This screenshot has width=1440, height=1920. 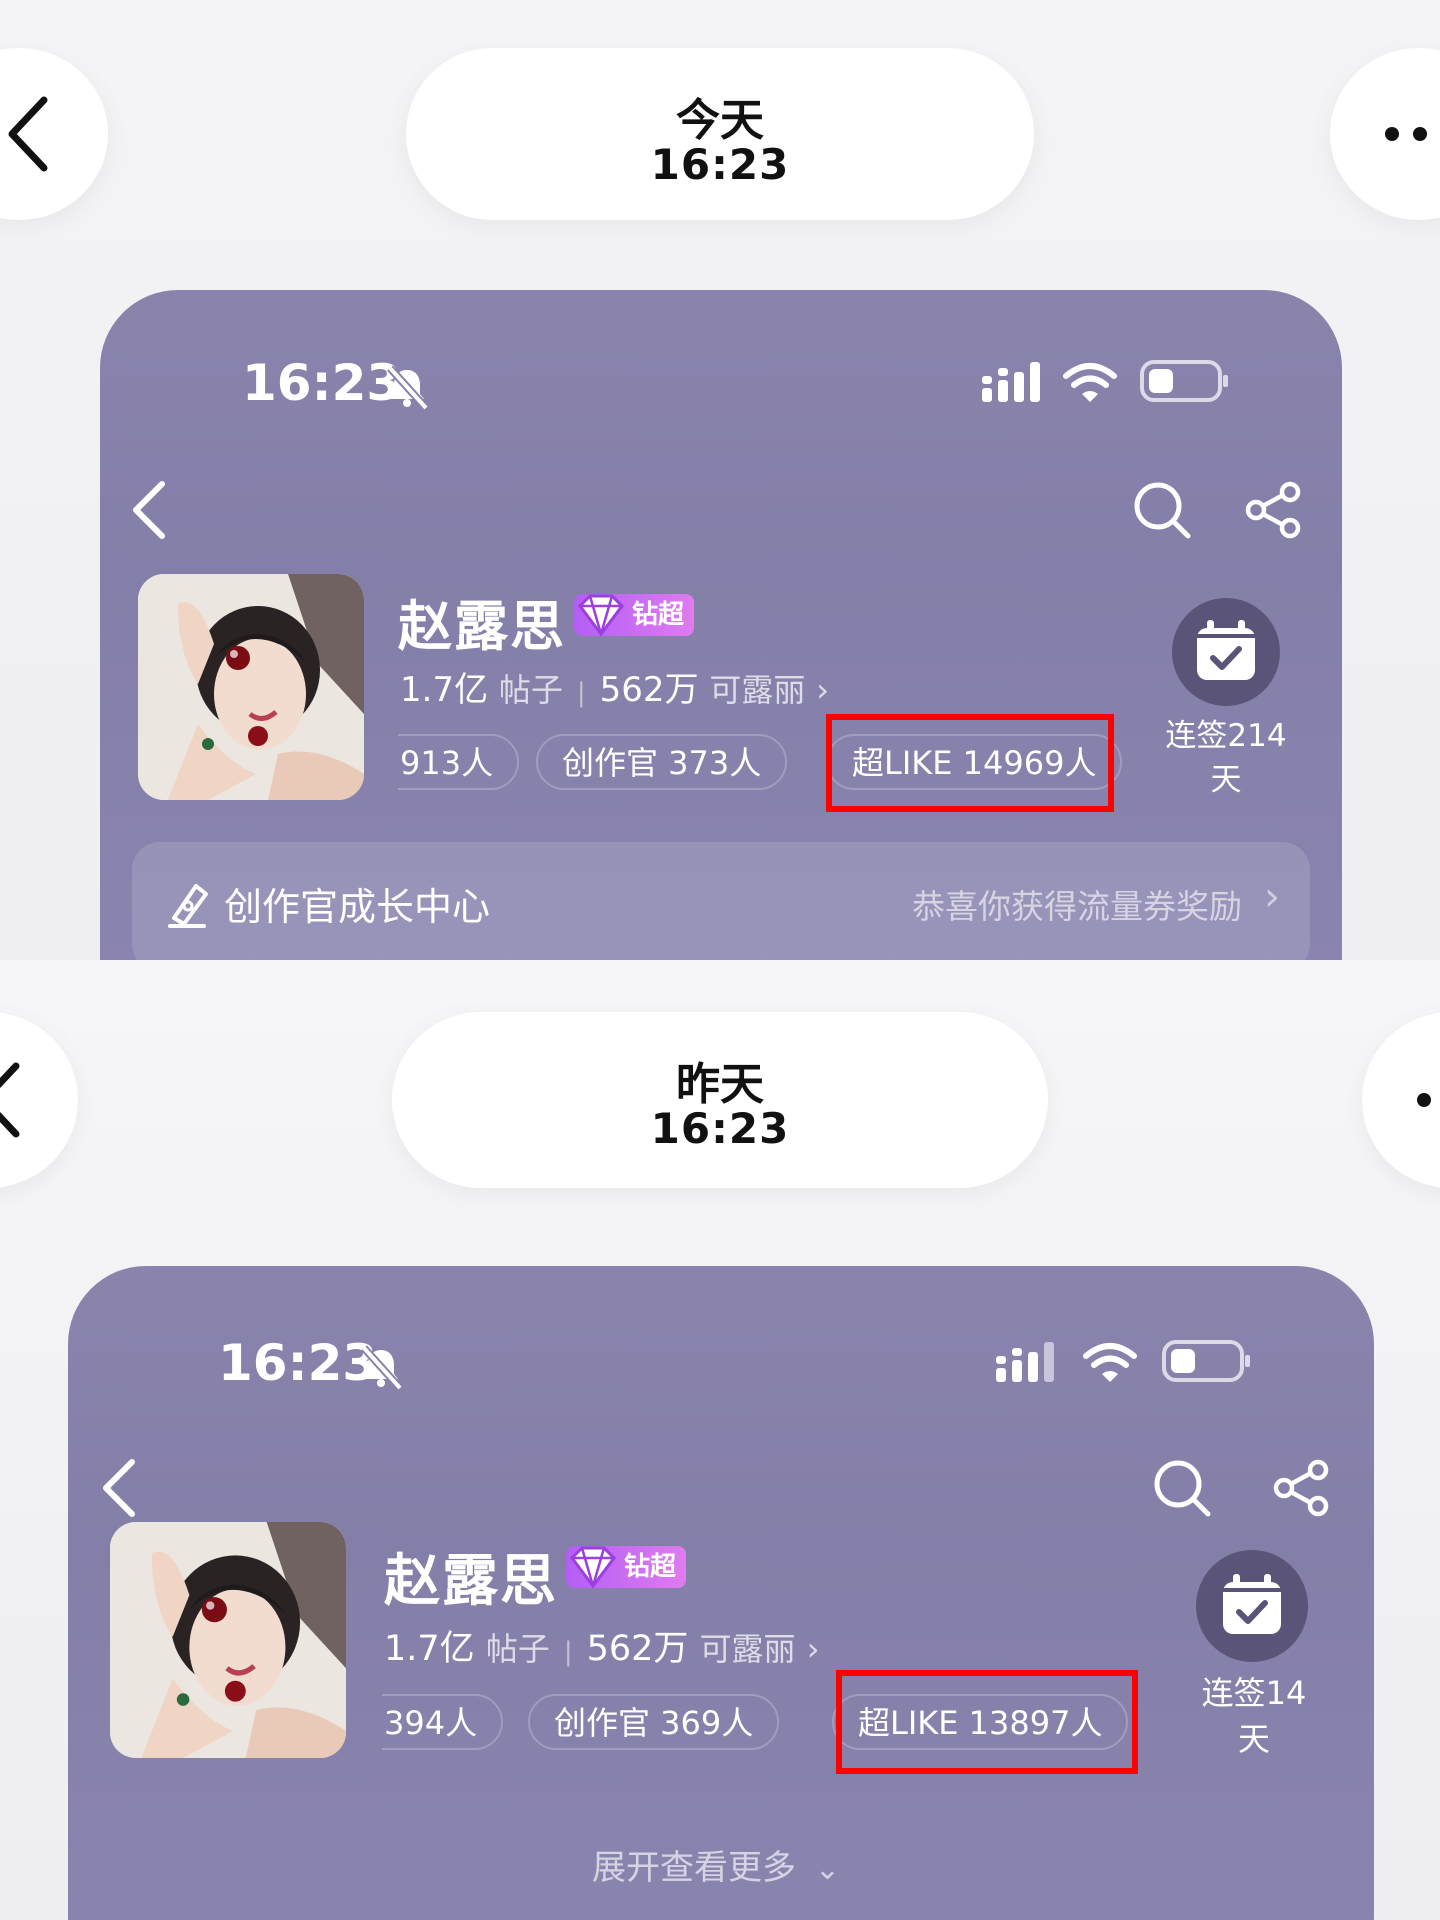 What do you see at coordinates (694, 1868) in the screenshot?
I see `expand-more-label: 展开查看更多` at bounding box center [694, 1868].